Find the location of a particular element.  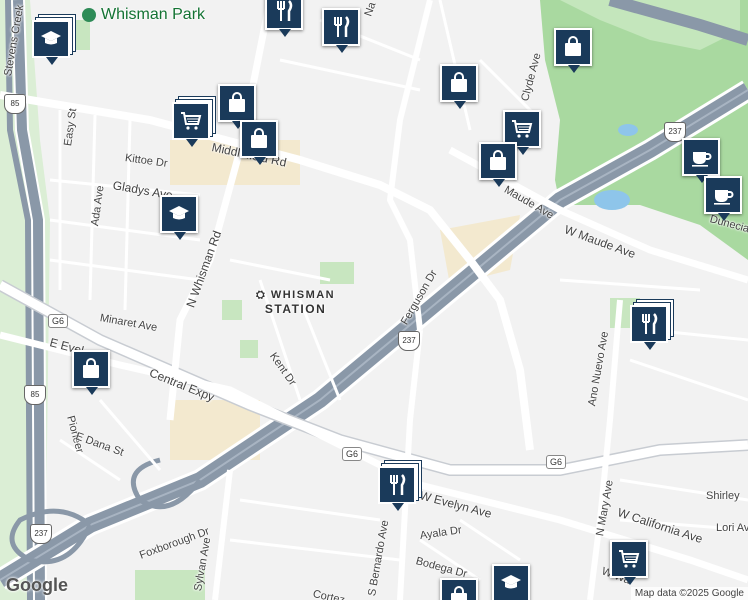

google-logo: Google is located at coordinates (37, 585).